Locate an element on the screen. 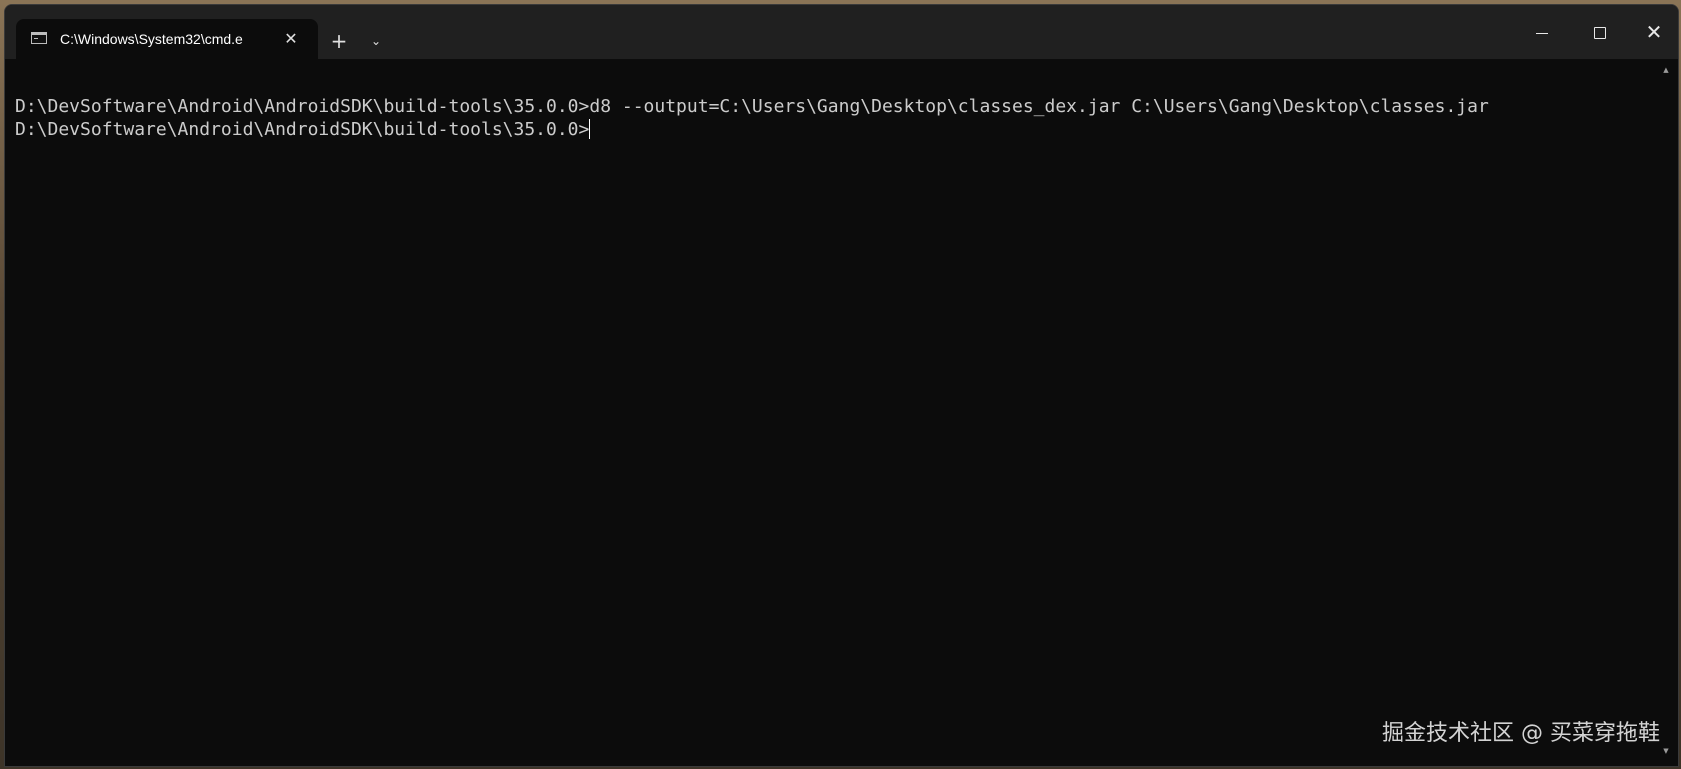 This screenshot has height=769, width=1681. tab-close-icon: ✕ is located at coordinates (291, 39).